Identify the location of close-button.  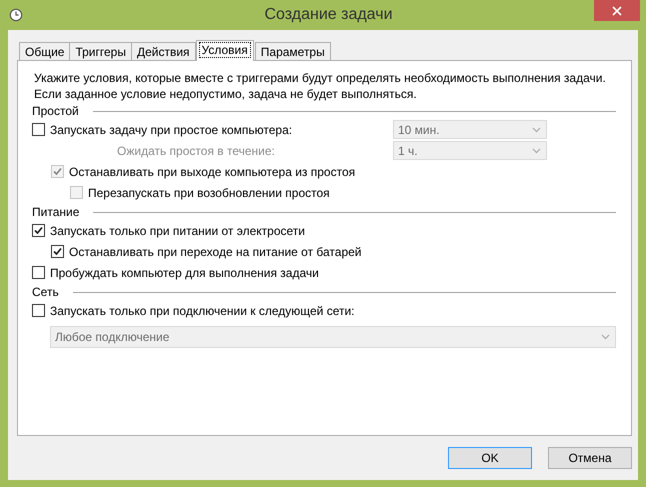
(617, 10).